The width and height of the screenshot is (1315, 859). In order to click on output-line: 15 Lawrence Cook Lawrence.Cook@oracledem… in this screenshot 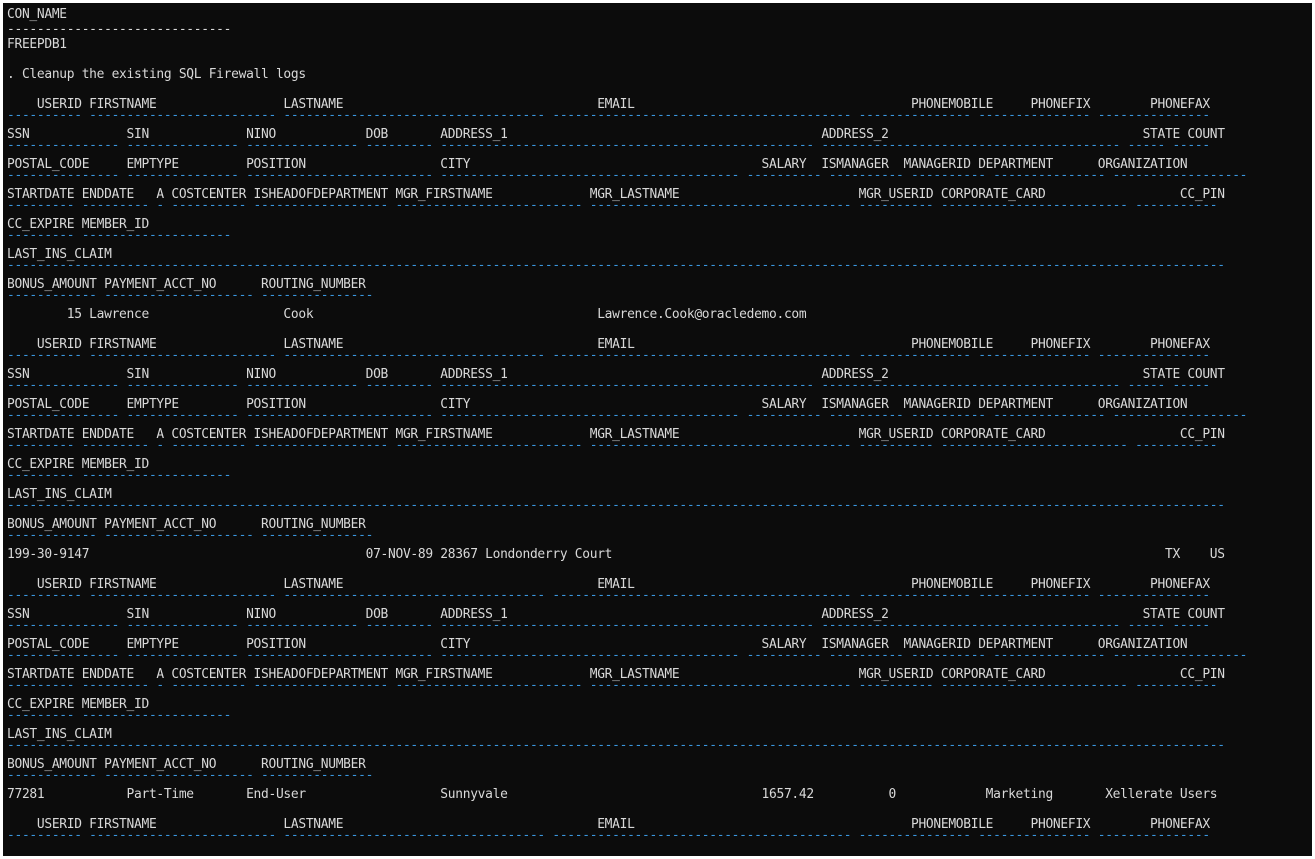, I will do `click(407, 314)`.